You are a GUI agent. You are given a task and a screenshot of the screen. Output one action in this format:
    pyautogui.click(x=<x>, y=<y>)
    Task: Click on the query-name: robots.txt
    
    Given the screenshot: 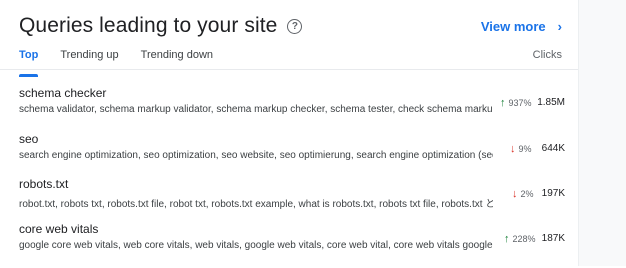 What is the action you would take?
    pyautogui.click(x=44, y=184)
    